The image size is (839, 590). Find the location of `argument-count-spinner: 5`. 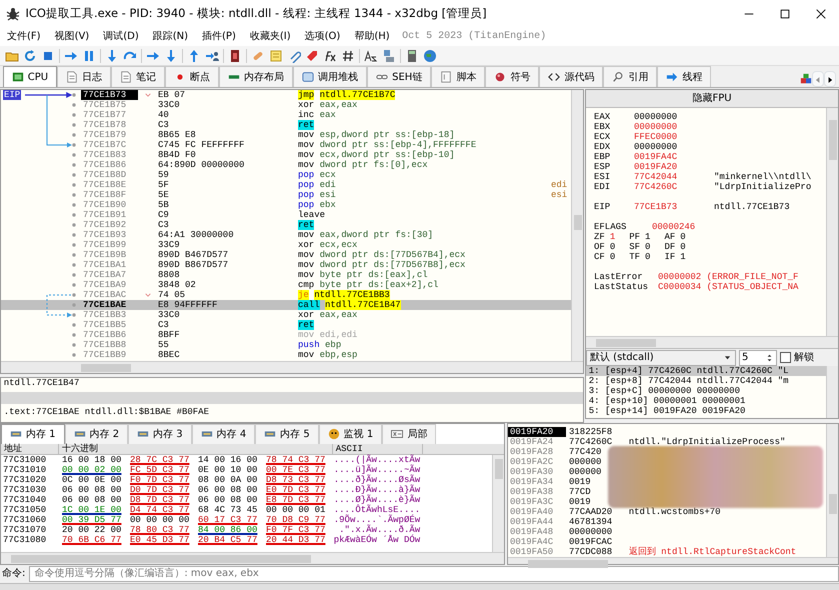

argument-count-spinner: 5 is located at coordinates (758, 358).